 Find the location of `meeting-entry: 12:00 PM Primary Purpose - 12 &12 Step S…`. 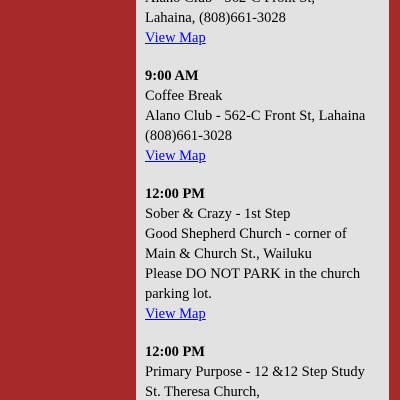

meeting-entry: 12:00 PM Primary Purpose - 12 &12 Step S… is located at coordinates (267, 371).